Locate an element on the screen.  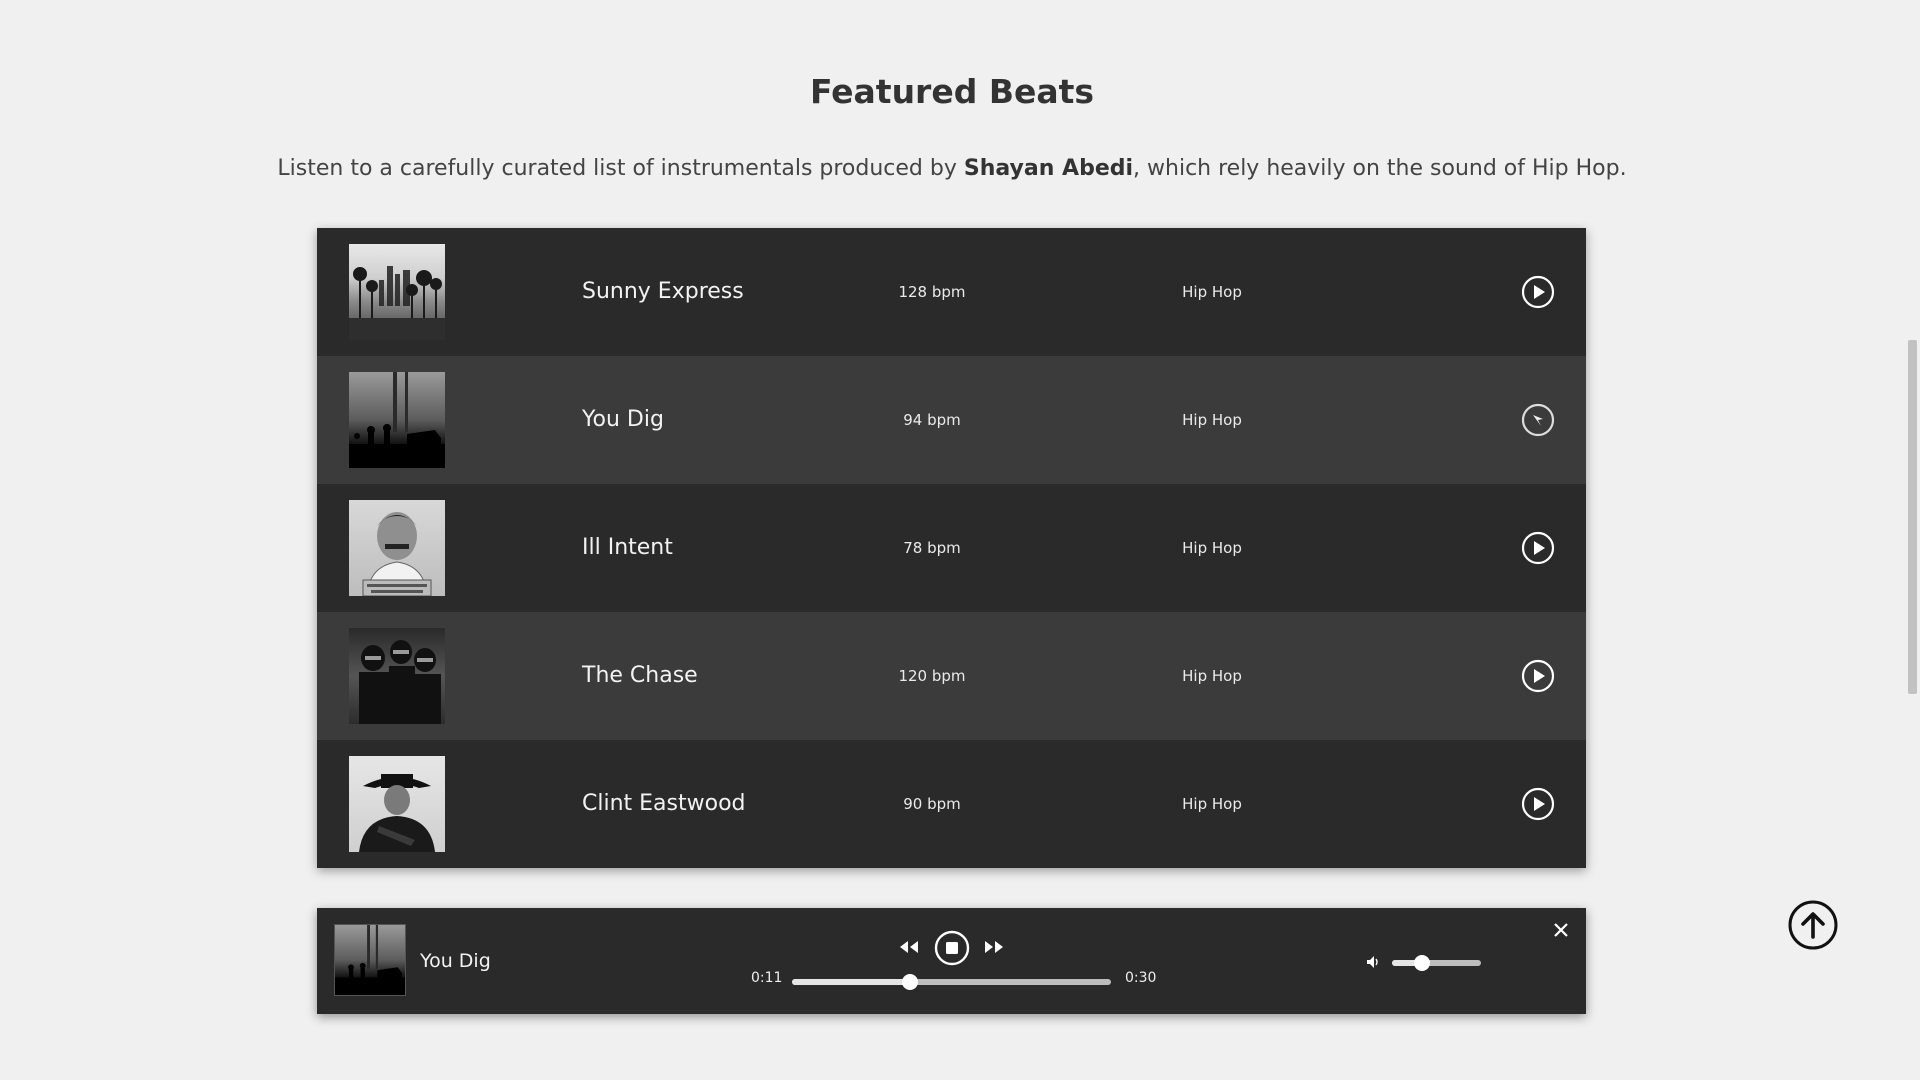
section-title: Featured Beats is located at coordinates (952, 91).